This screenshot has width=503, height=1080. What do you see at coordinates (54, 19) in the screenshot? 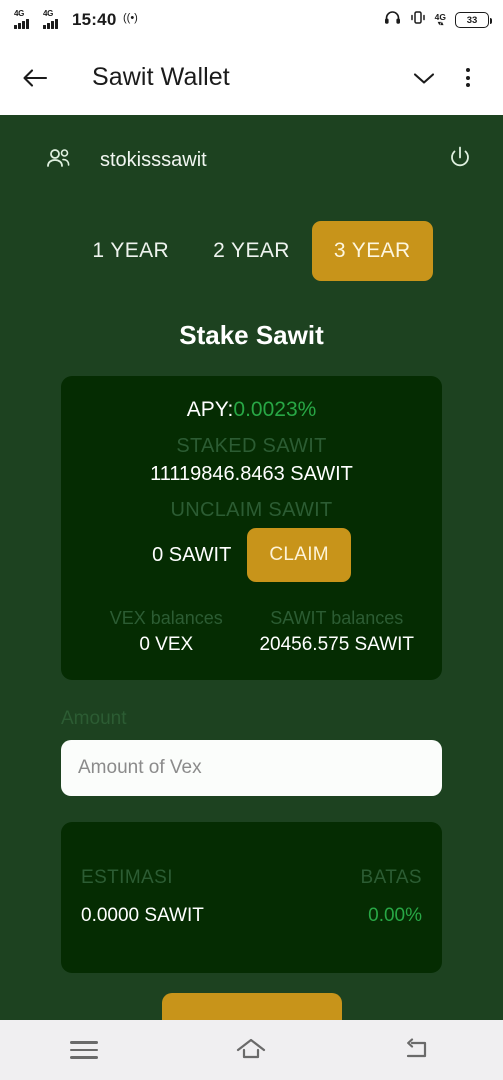
I see `signal-strength-icon-2: 4G` at bounding box center [54, 19].